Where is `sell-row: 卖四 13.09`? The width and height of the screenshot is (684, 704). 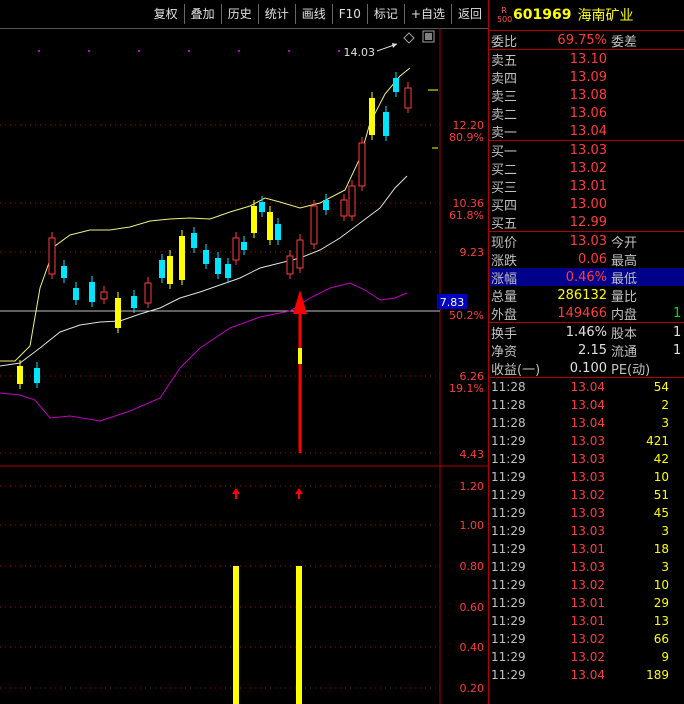 sell-row: 卖四 13.09 is located at coordinates (586, 77).